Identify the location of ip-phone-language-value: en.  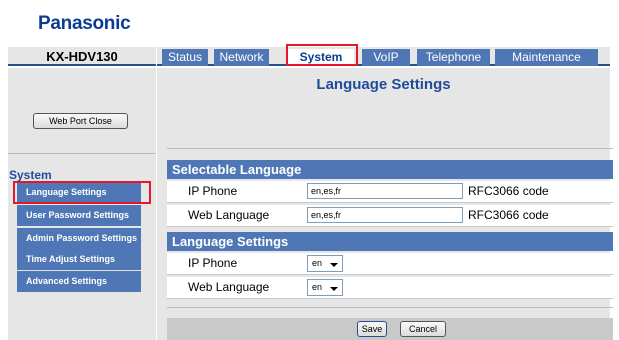
(317, 263).